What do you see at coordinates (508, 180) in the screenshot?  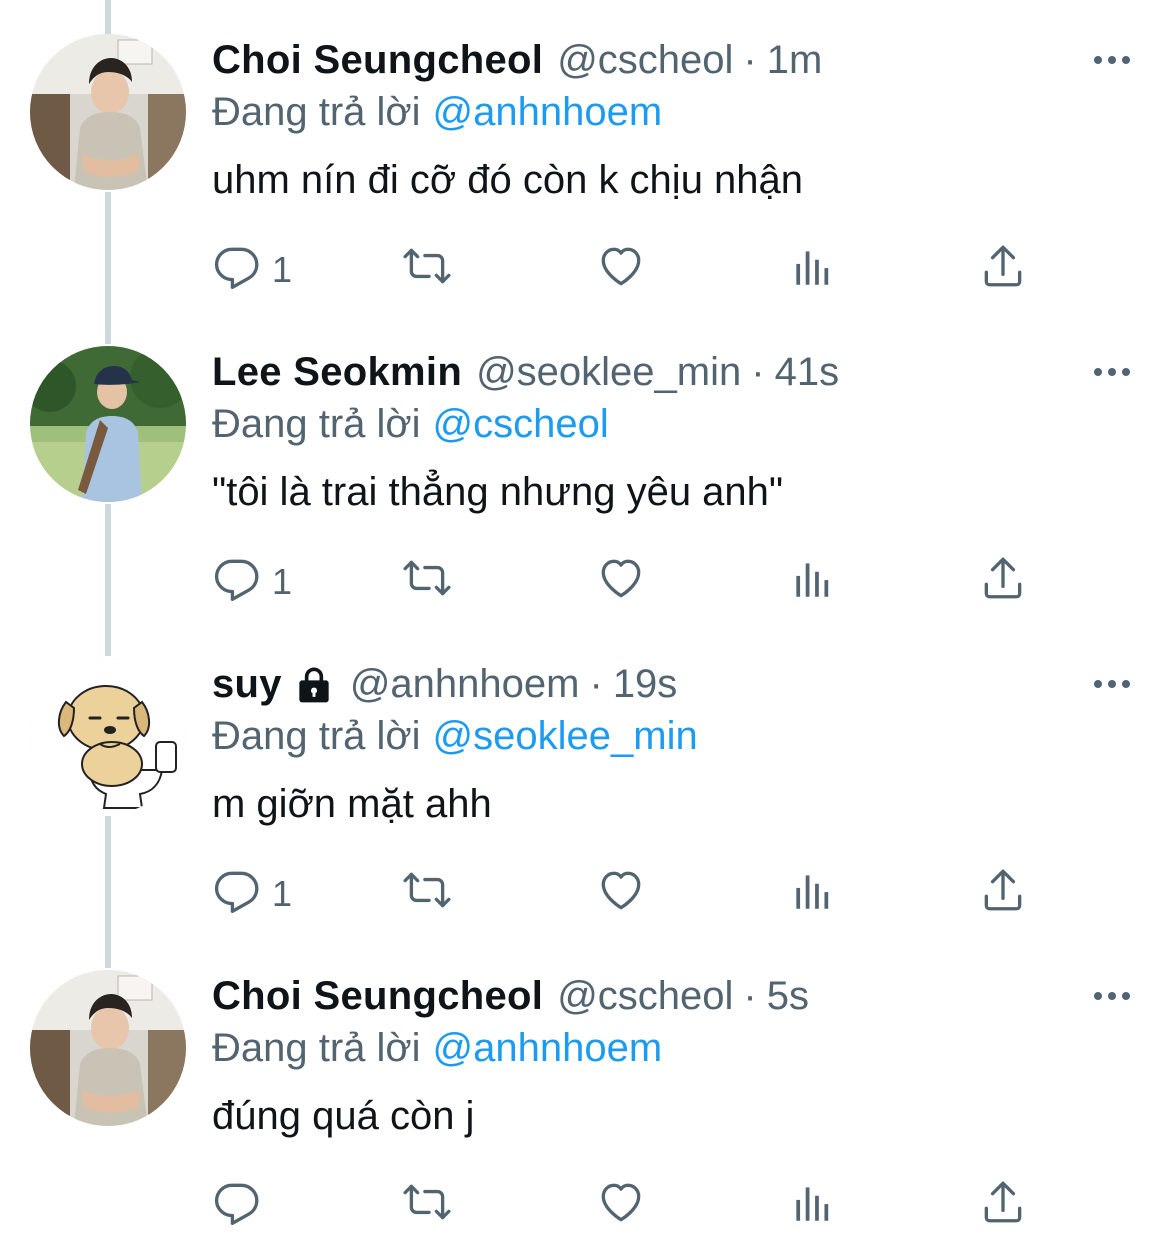 I see `tweet-text: uhm nín đi cỡ đó còn k chịu nhận` at bounding box center [508, 180].